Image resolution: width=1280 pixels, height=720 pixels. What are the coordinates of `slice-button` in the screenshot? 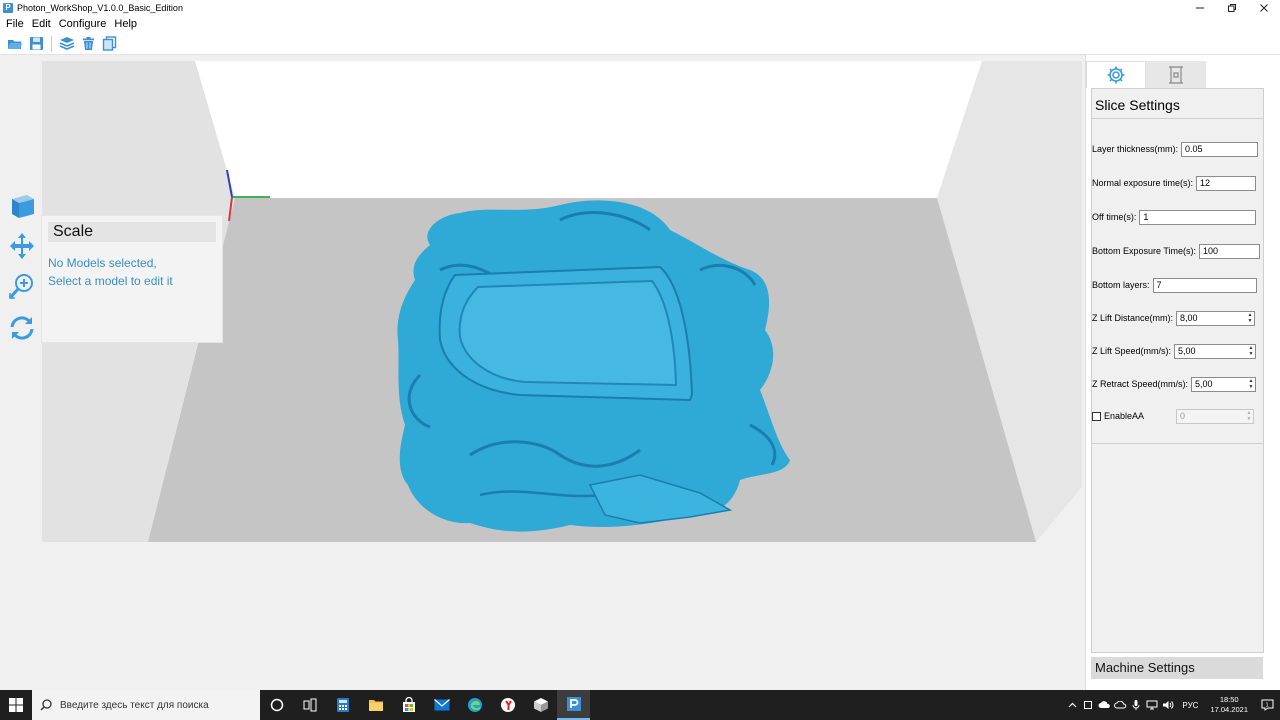 It's located at (67, 44).